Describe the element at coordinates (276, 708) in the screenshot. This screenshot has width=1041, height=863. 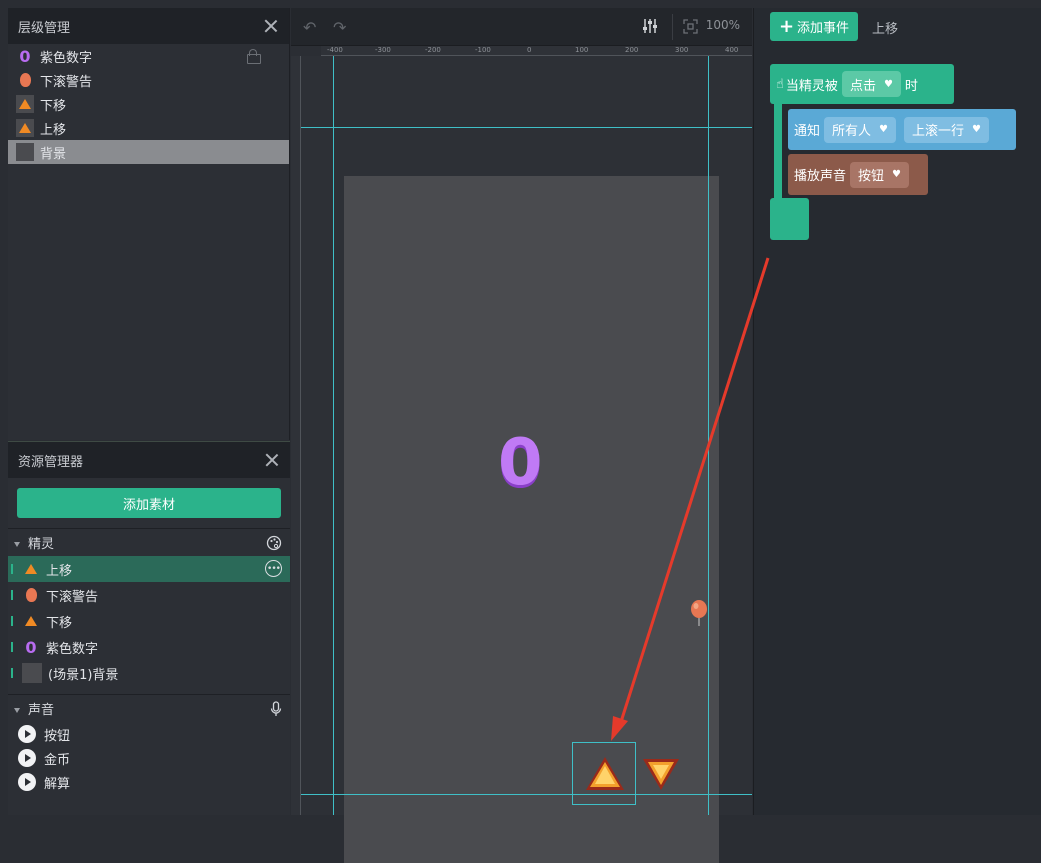
I see `microphone-icon` at that location.